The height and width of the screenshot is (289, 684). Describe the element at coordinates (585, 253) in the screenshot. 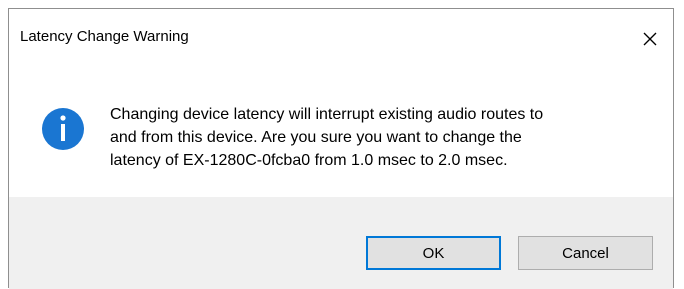

I see `cancel-button: Cancel` at that location.